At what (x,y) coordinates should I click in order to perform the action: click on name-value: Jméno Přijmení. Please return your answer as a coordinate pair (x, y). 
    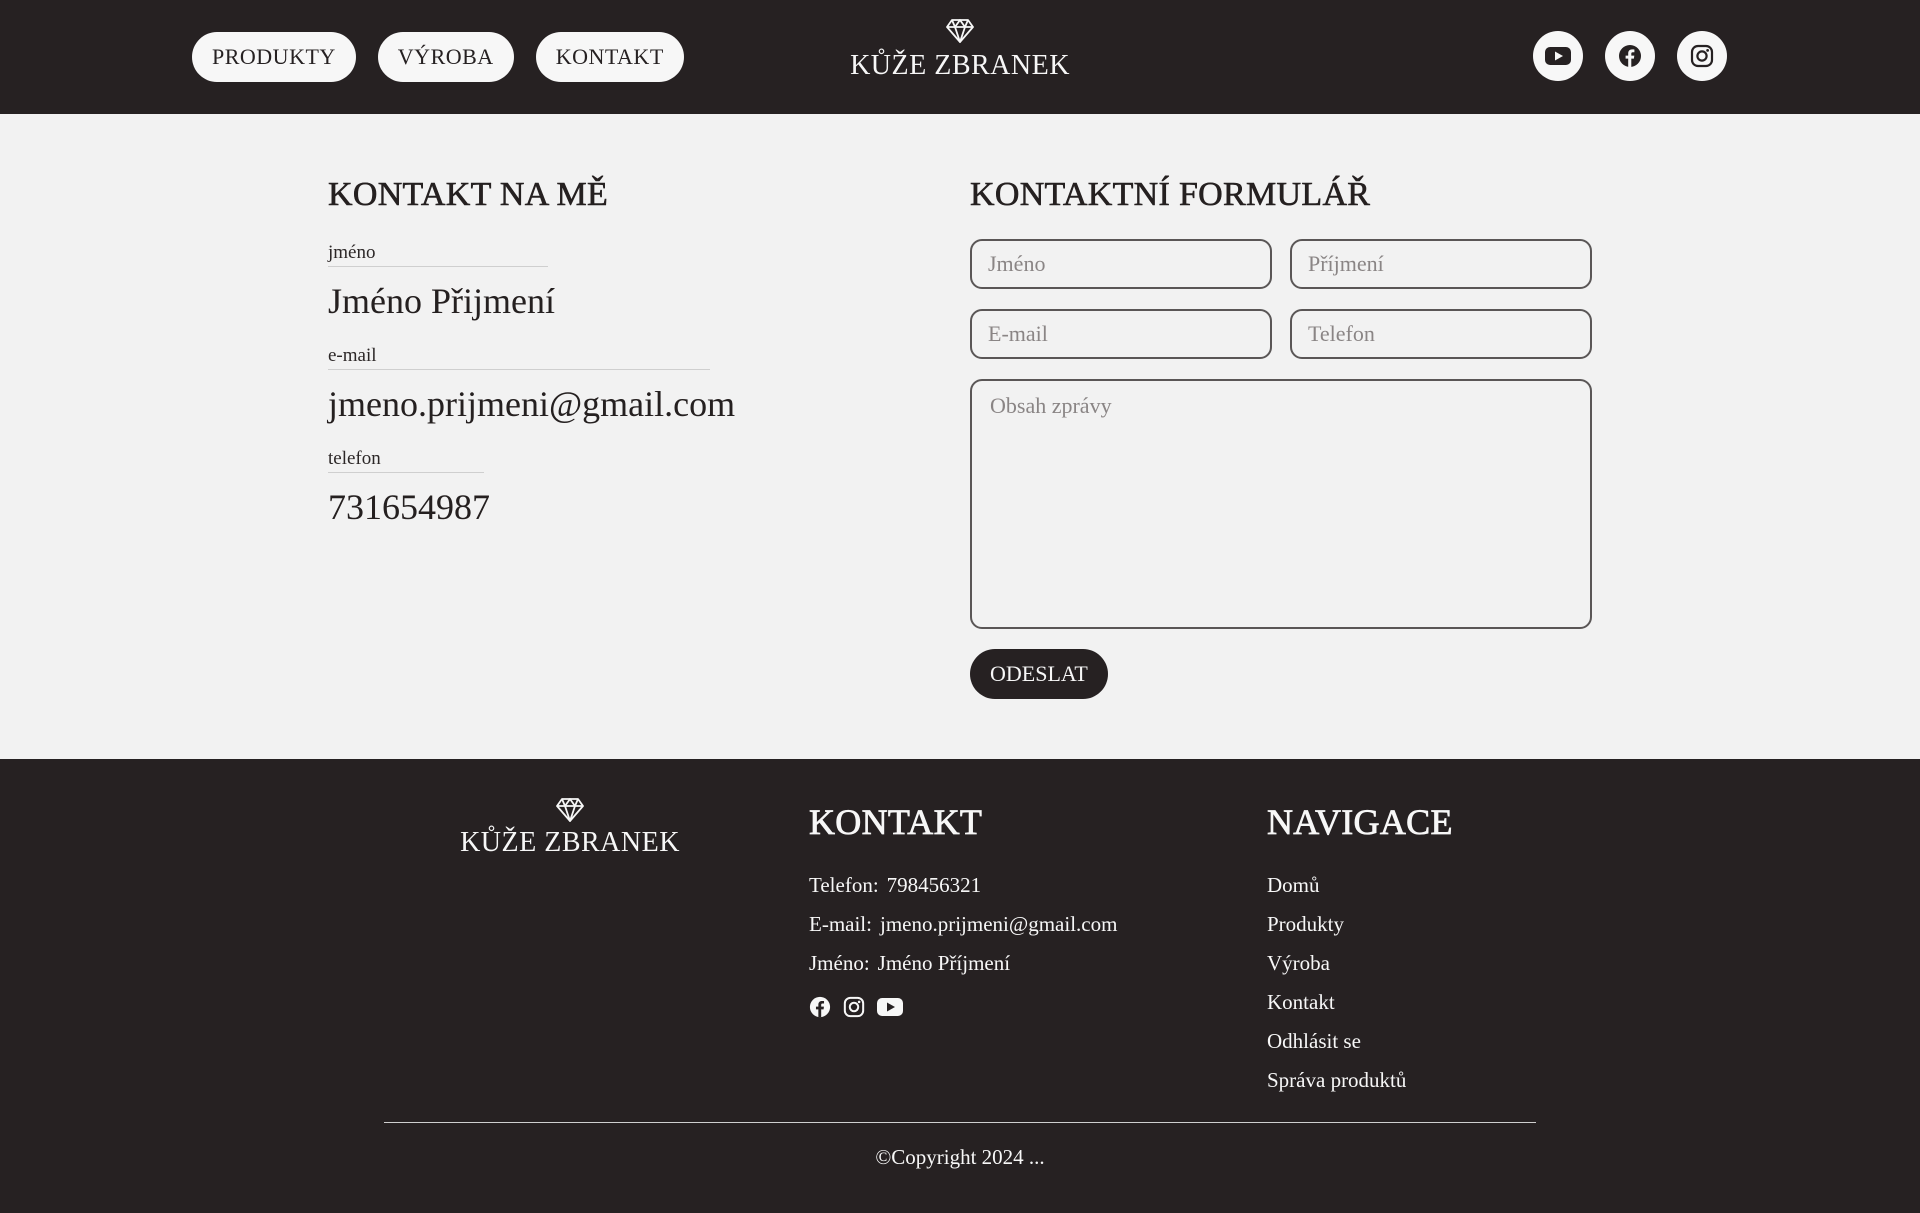
    Looking at the image, I should click on (441, 301).